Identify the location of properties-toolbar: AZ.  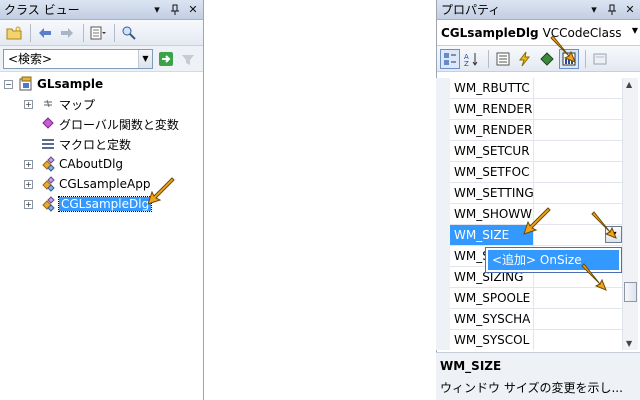
(538, 59).